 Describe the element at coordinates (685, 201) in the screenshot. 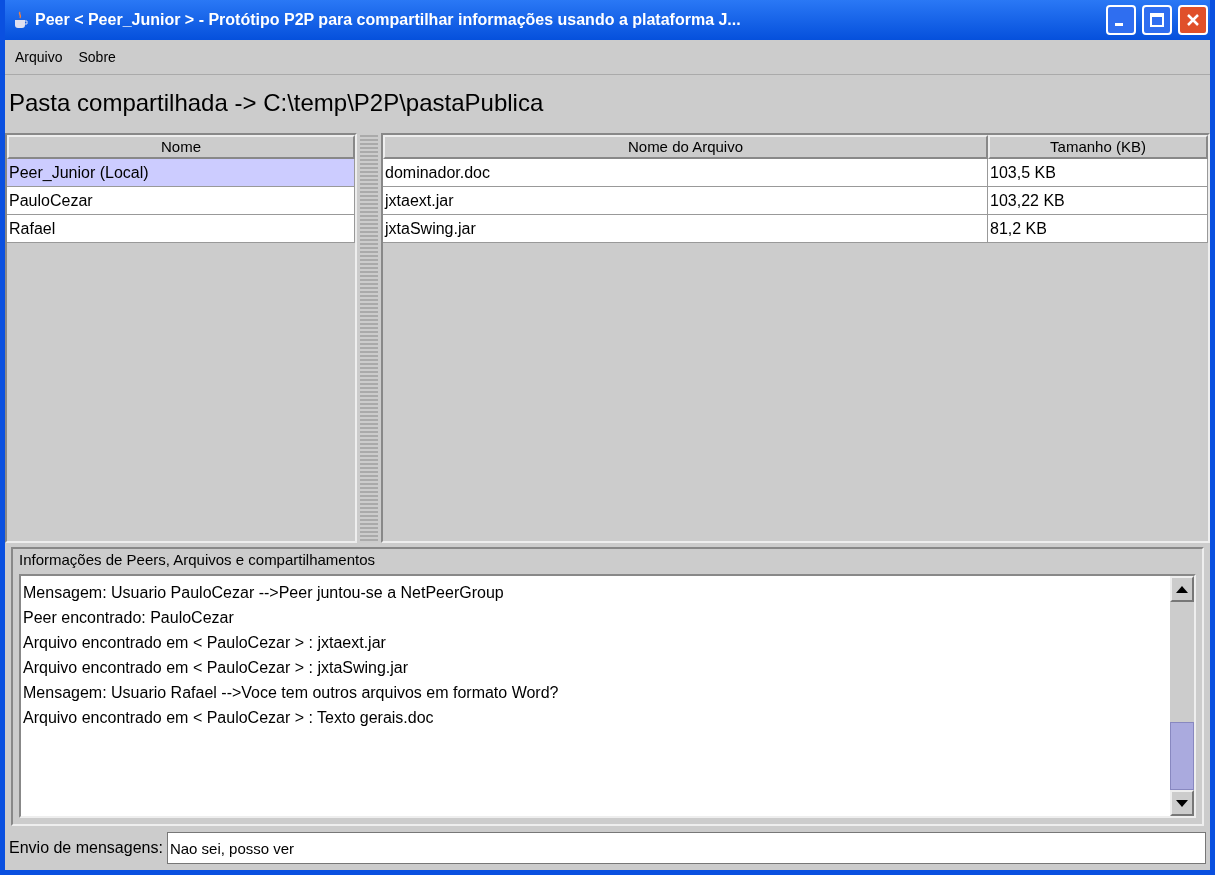

I see `table-cell: jxtaext.jar` at that location.